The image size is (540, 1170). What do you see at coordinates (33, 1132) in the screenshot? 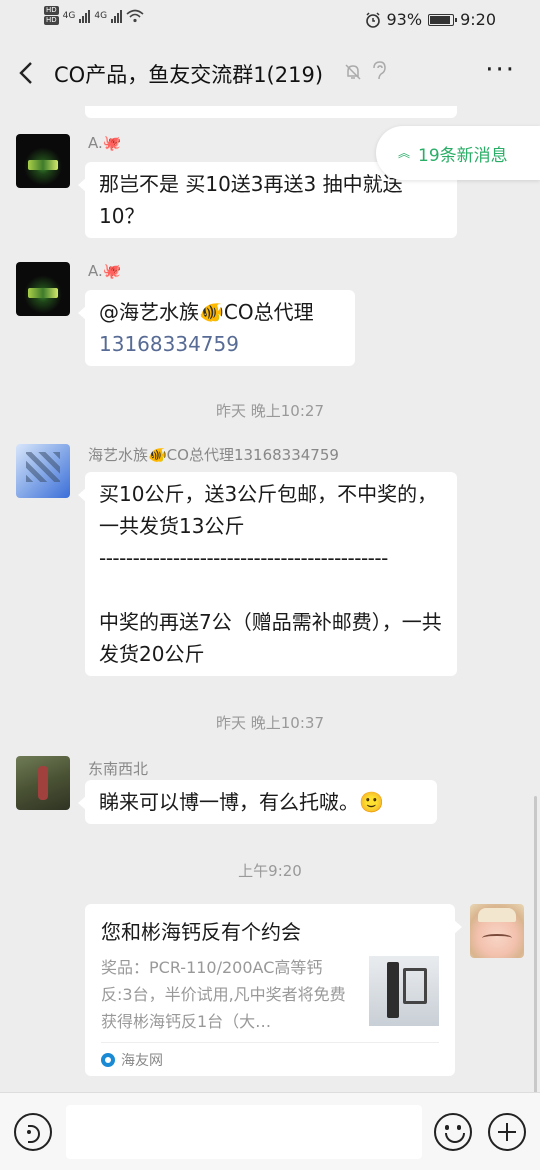
I see `voice-icon` at bounding box center [33, 1132].